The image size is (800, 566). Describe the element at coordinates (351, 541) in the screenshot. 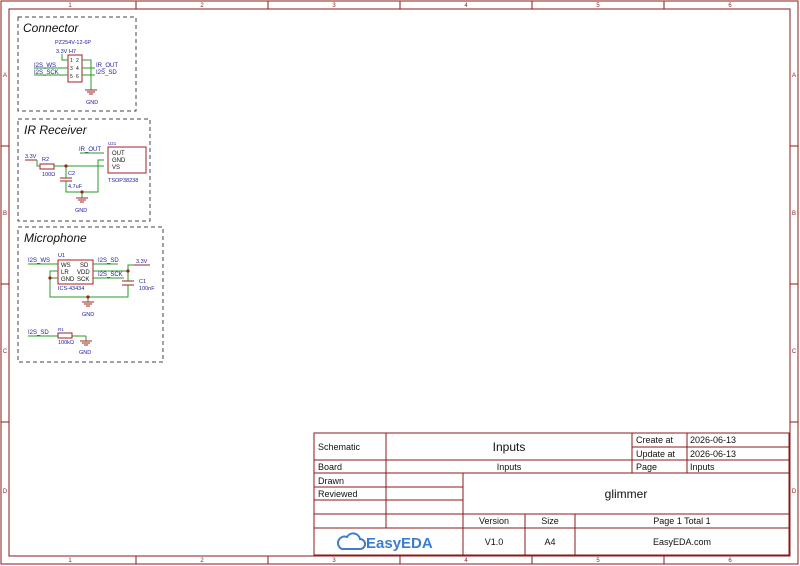

I see `cloud-icon` at that location.